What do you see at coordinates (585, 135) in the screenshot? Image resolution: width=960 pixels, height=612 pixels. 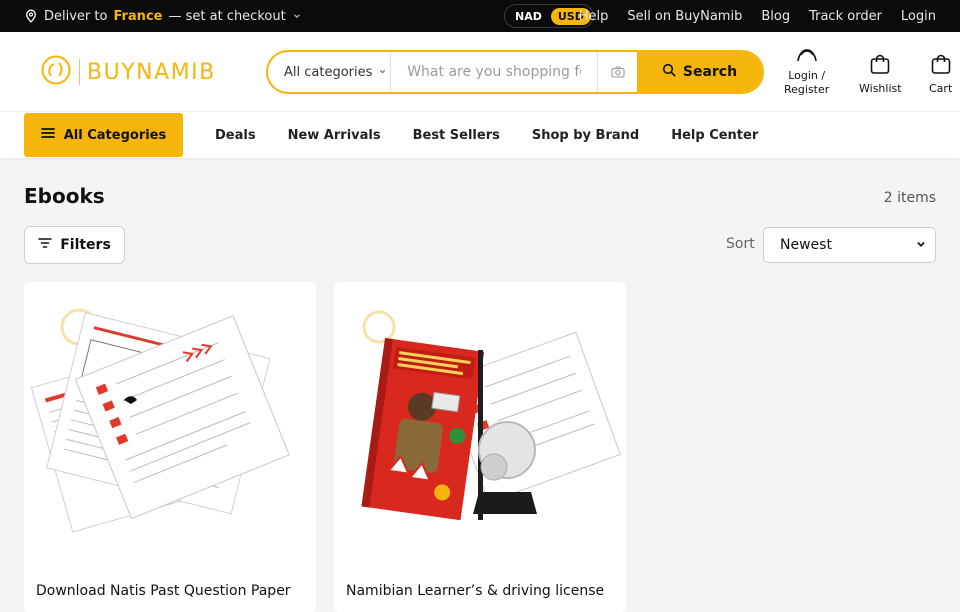 I see `nav-shop-by-brand: Shop by Brand` at bounding box center [585, 135].